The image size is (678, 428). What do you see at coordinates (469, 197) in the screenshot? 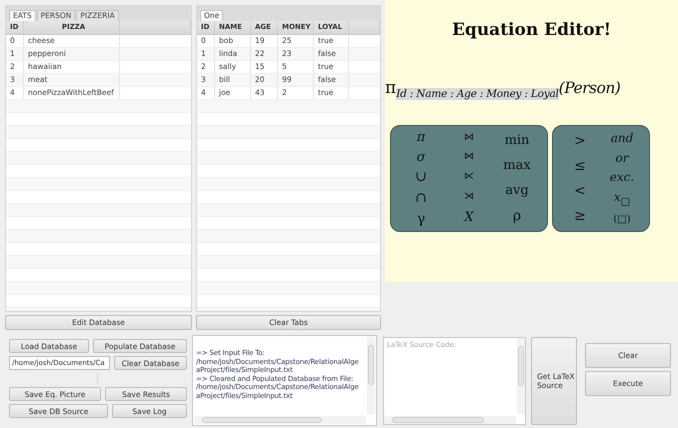
I see `symbol-button: ⋊` at bounding box center [469, 197].